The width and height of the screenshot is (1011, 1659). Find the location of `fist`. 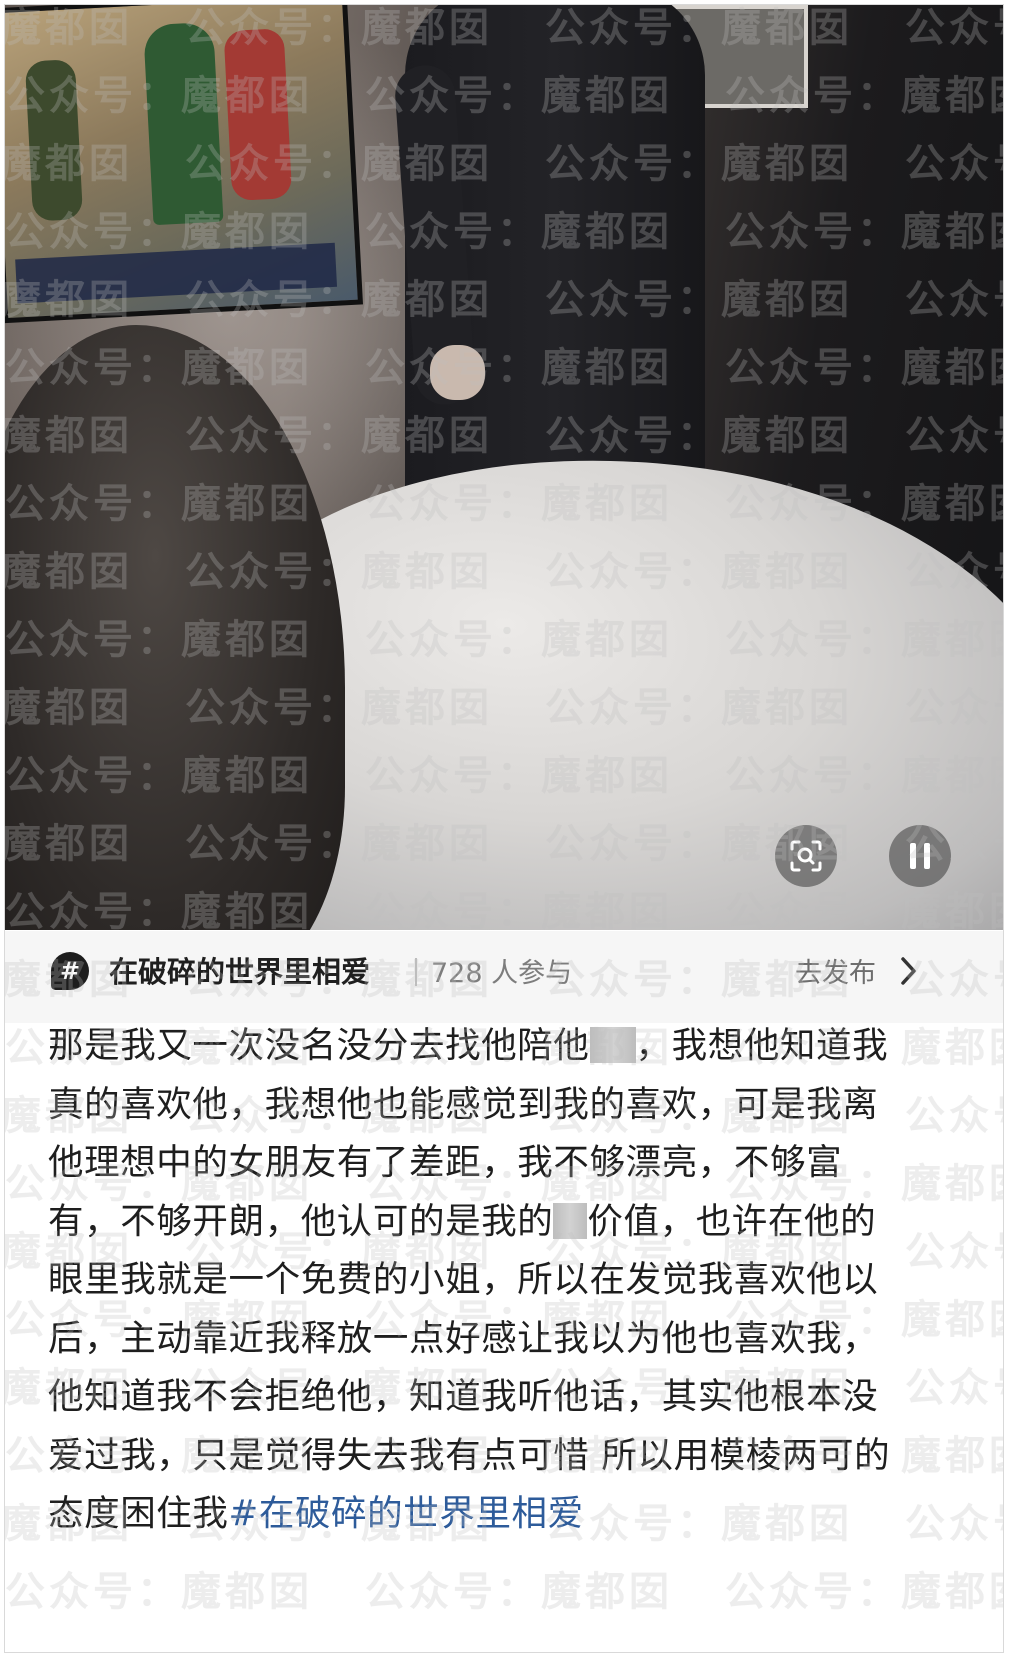

fist is located at coordinates (457, 372).